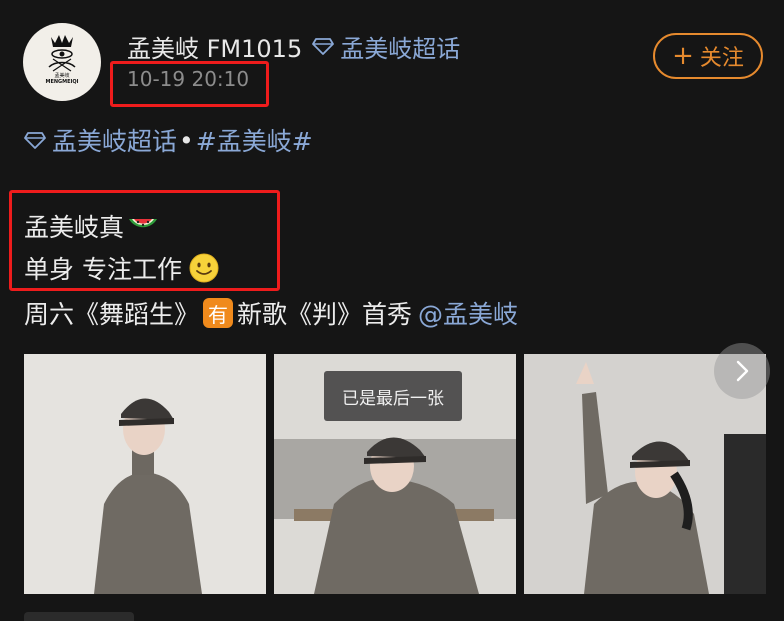  What do you see at coordinates (325, 314) in the screenshot?
I see `post-line-3-after: 新歌《判》首秀` at bounding box center [325, 314].